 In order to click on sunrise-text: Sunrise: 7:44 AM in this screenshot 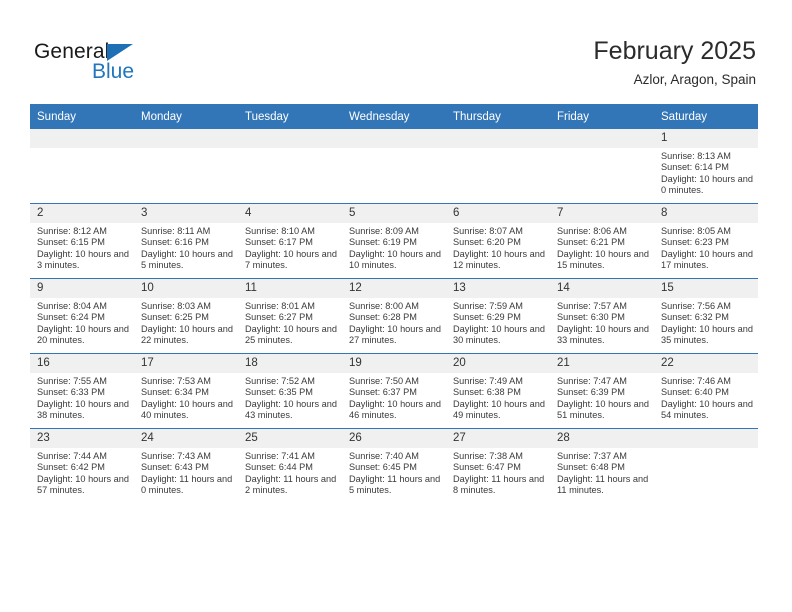, I will do `click(72, 456)`.